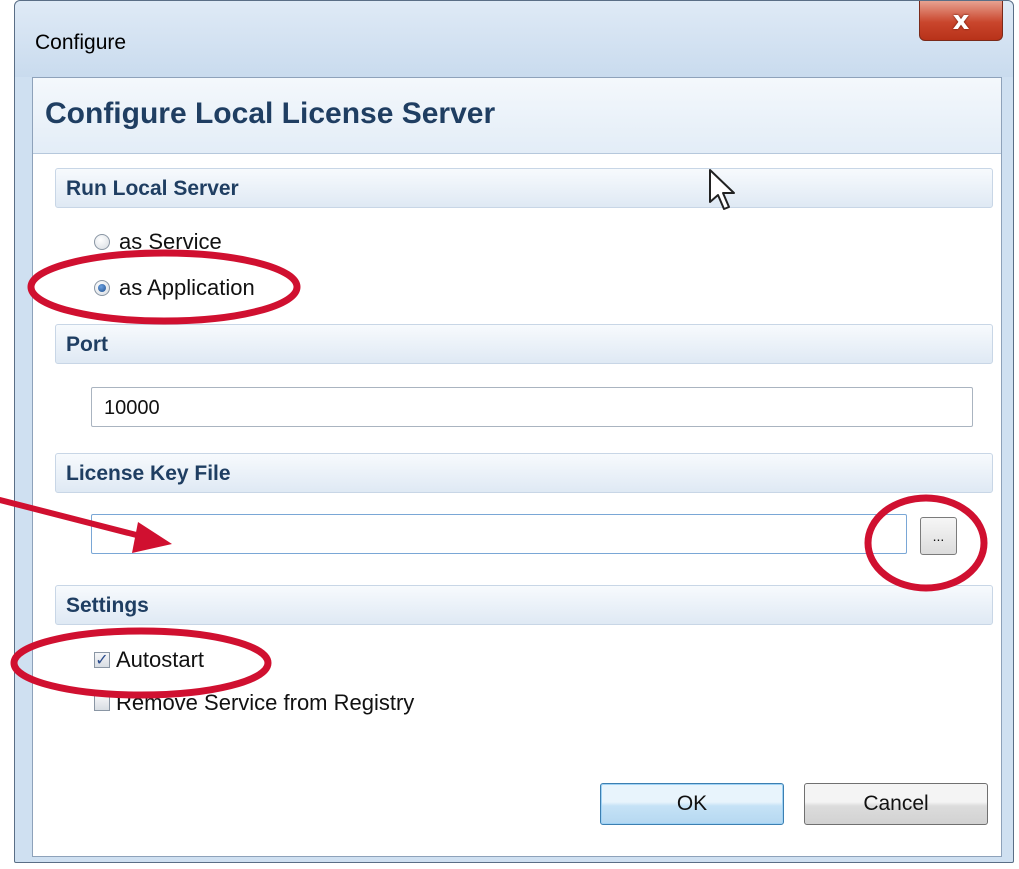 The image size is (1019, 869). What do you see at coordinates (152, 188) in the screenshot?
I see `section-label-run-local-server: Run Local Server` at bounding box center [152, 188].